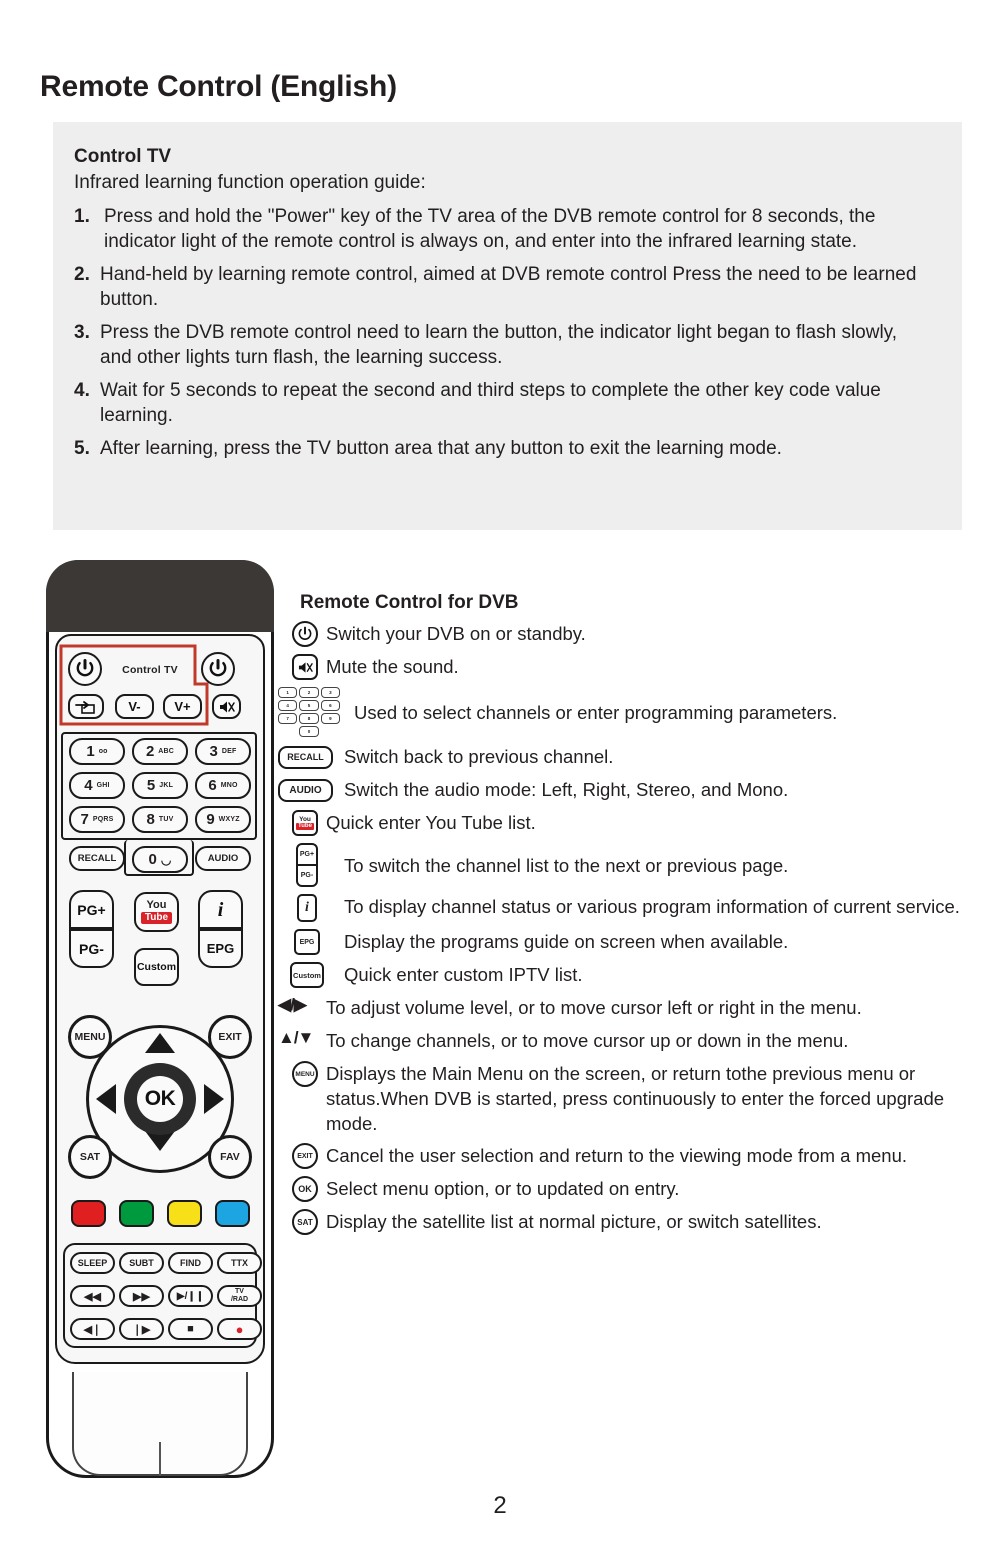 The height and width of the screenshot is (1555, 1000). I want to click on menu-button: MENU, so click(90, 1037).